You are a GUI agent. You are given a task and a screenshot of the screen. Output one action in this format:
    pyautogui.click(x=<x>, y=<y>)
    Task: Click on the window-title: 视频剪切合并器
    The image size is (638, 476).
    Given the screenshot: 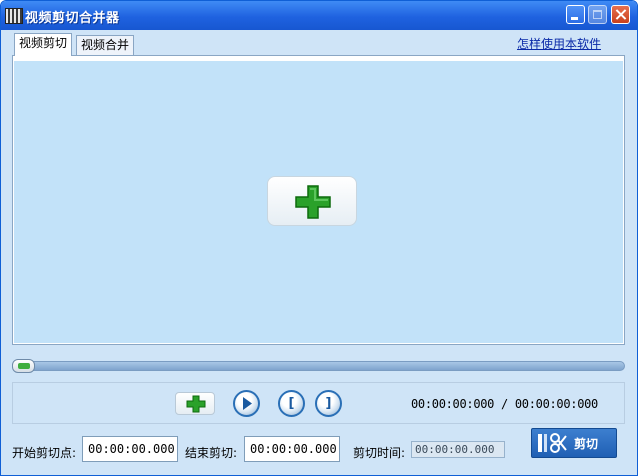 What is the action you would take?
    pyautogui.click(x=72, y=18)
    